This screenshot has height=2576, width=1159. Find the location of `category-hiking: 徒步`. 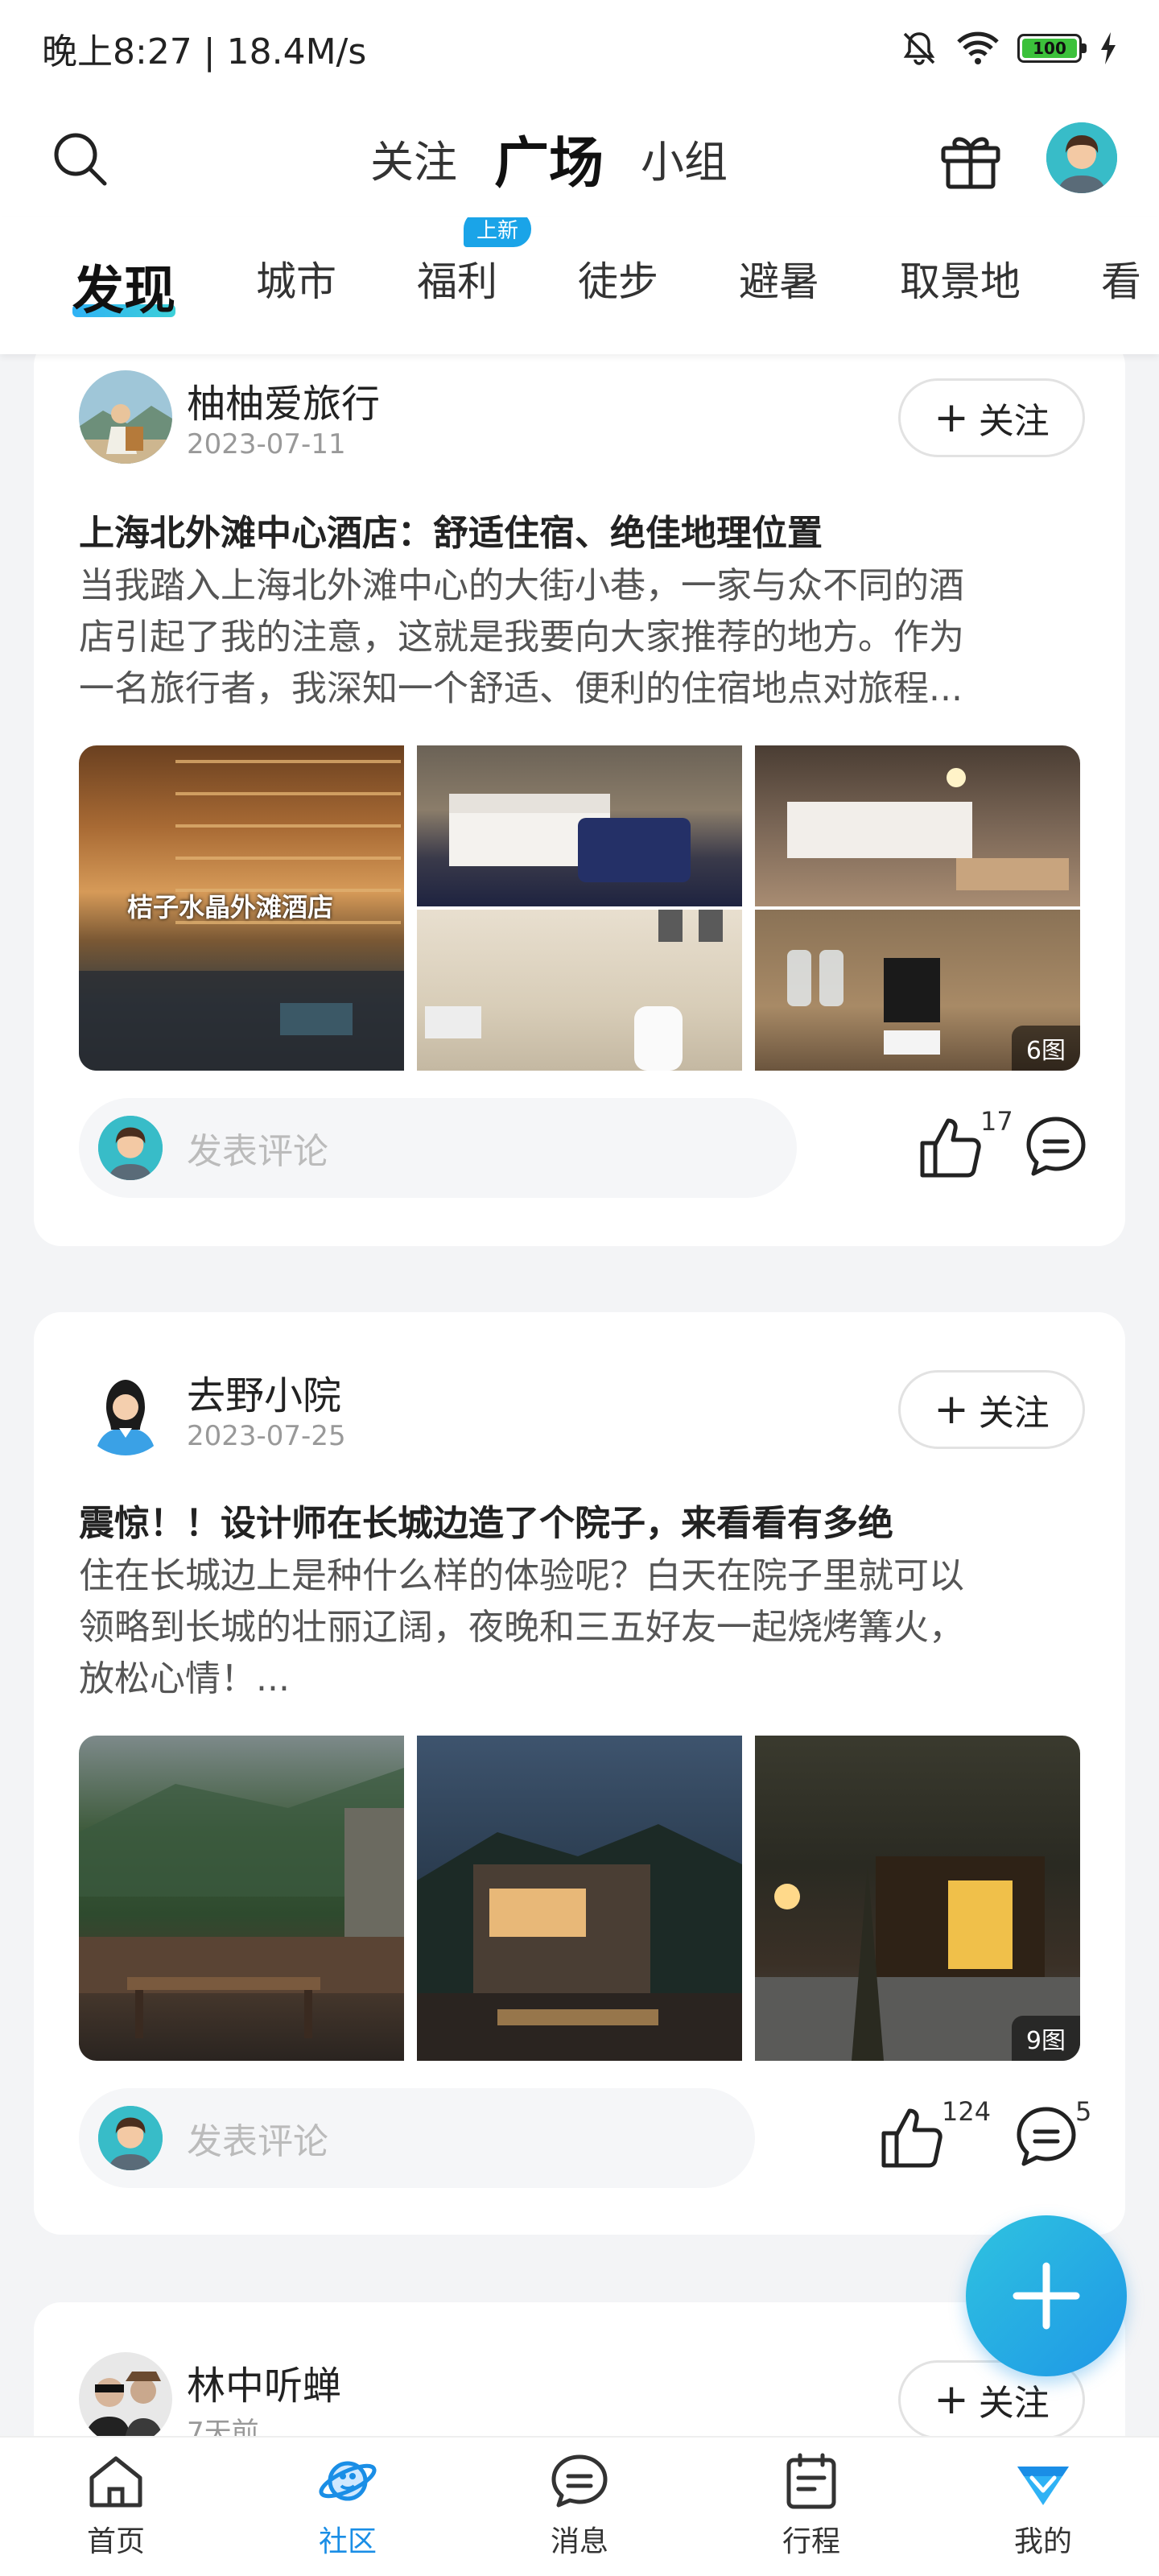

category-hiking: 徒步 is located at coordinates (618, 287).